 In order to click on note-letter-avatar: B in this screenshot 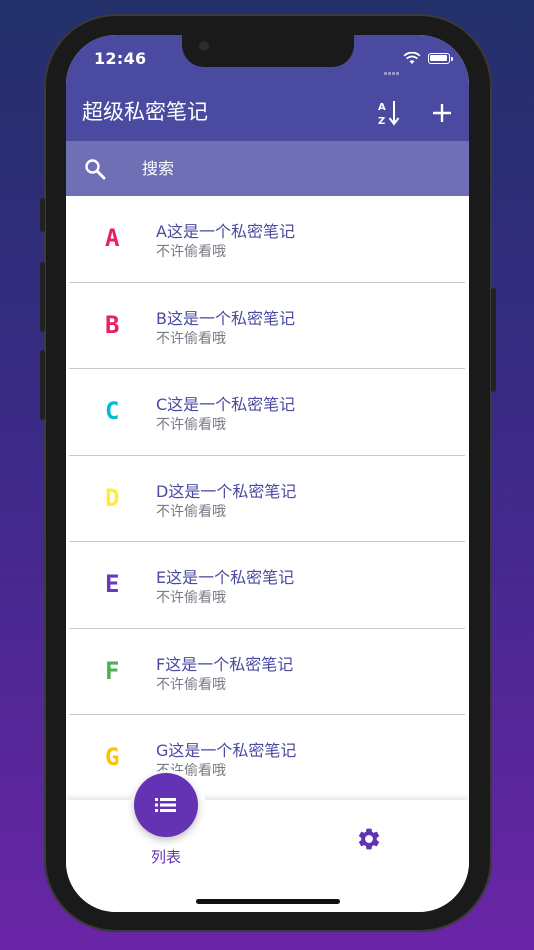, I will do `click(112, 324)`.